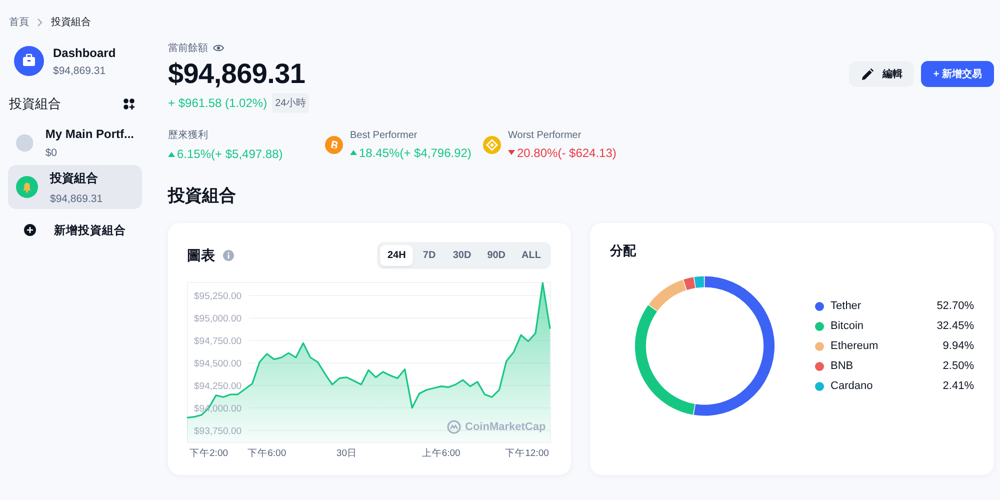  I want to click on legend-name: Cardano, so click(852, 386).